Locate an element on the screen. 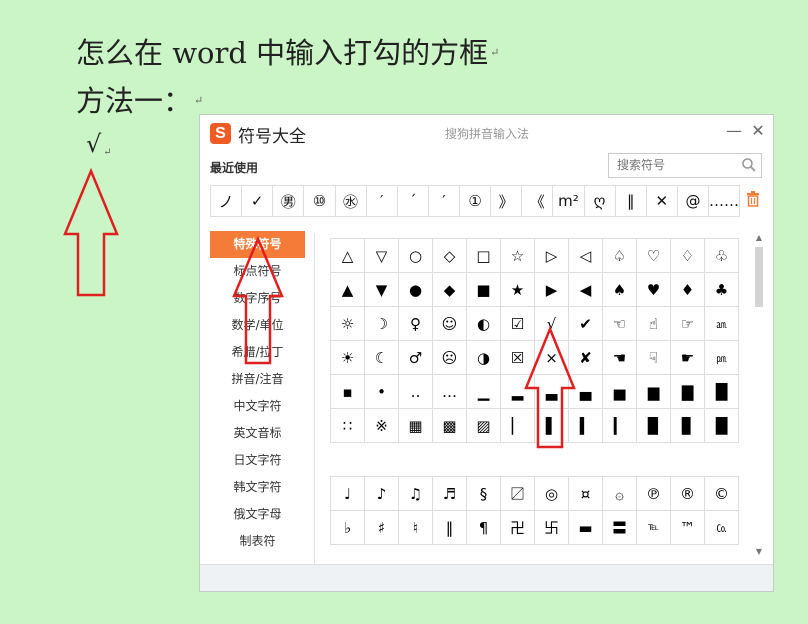 The width and height of the screenshot is (808, 624). recent-symbol: ⑩ is located at coordinates (320, 201).